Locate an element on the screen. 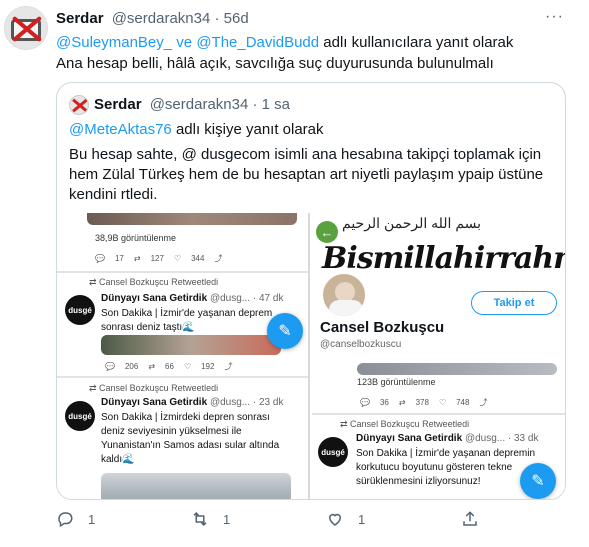 The width and height of the screenshot is (589, 547). mini-actions-right: 💬 36 ⇄ 378 ♡ 748 ⤴ is located at coordinates (423, 402).